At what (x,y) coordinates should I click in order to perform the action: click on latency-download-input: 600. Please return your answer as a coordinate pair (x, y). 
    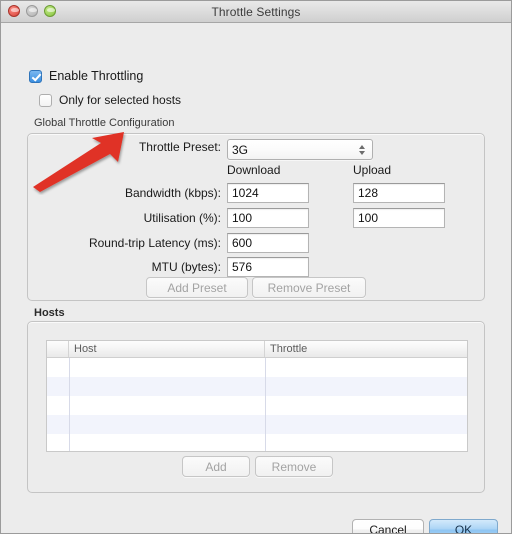
    Looking at the image, I should click on (268, 243).